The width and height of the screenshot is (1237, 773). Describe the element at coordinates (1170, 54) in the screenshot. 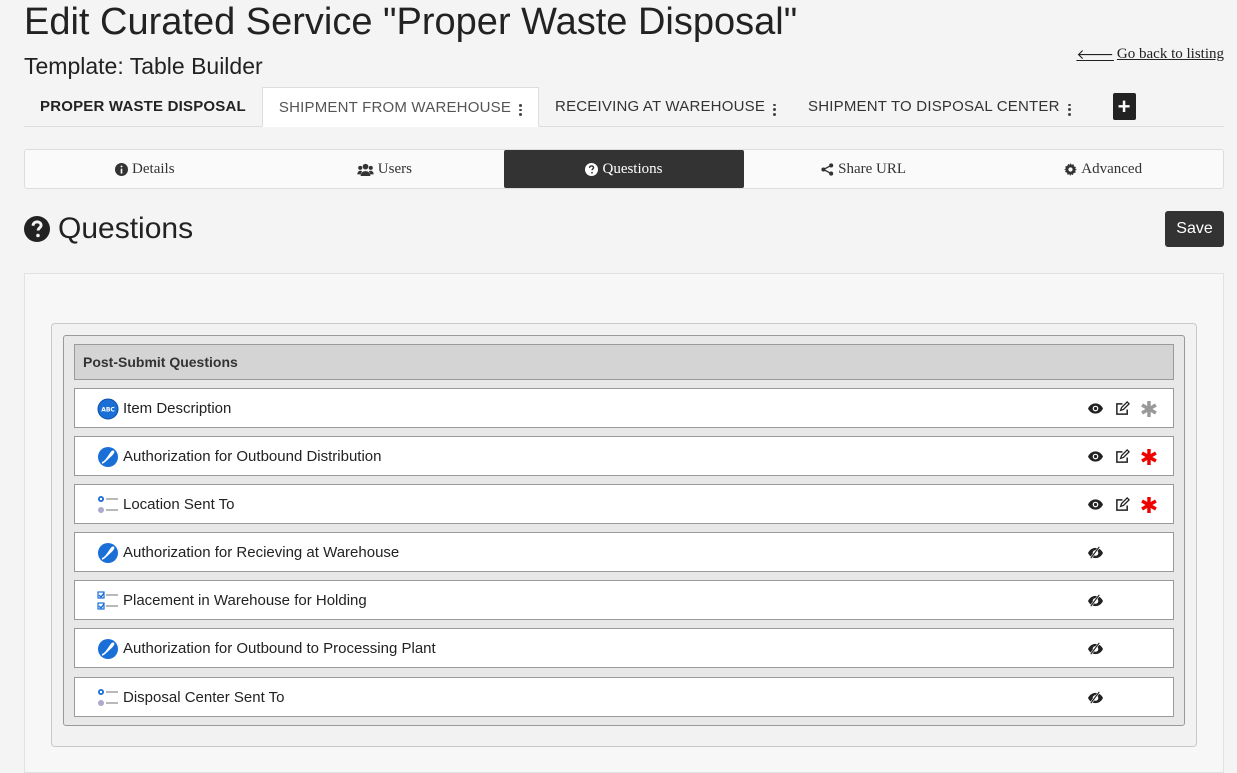

I see `back-link-label: Go back to listing` at that location.